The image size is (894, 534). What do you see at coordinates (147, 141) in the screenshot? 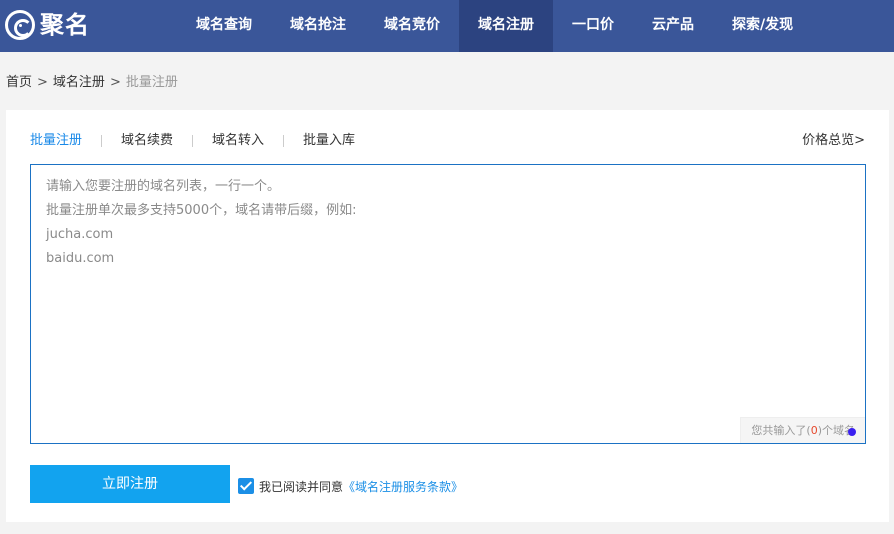
I see `tab-domain-renew: 域名续费` at bounding box center [147, 141].